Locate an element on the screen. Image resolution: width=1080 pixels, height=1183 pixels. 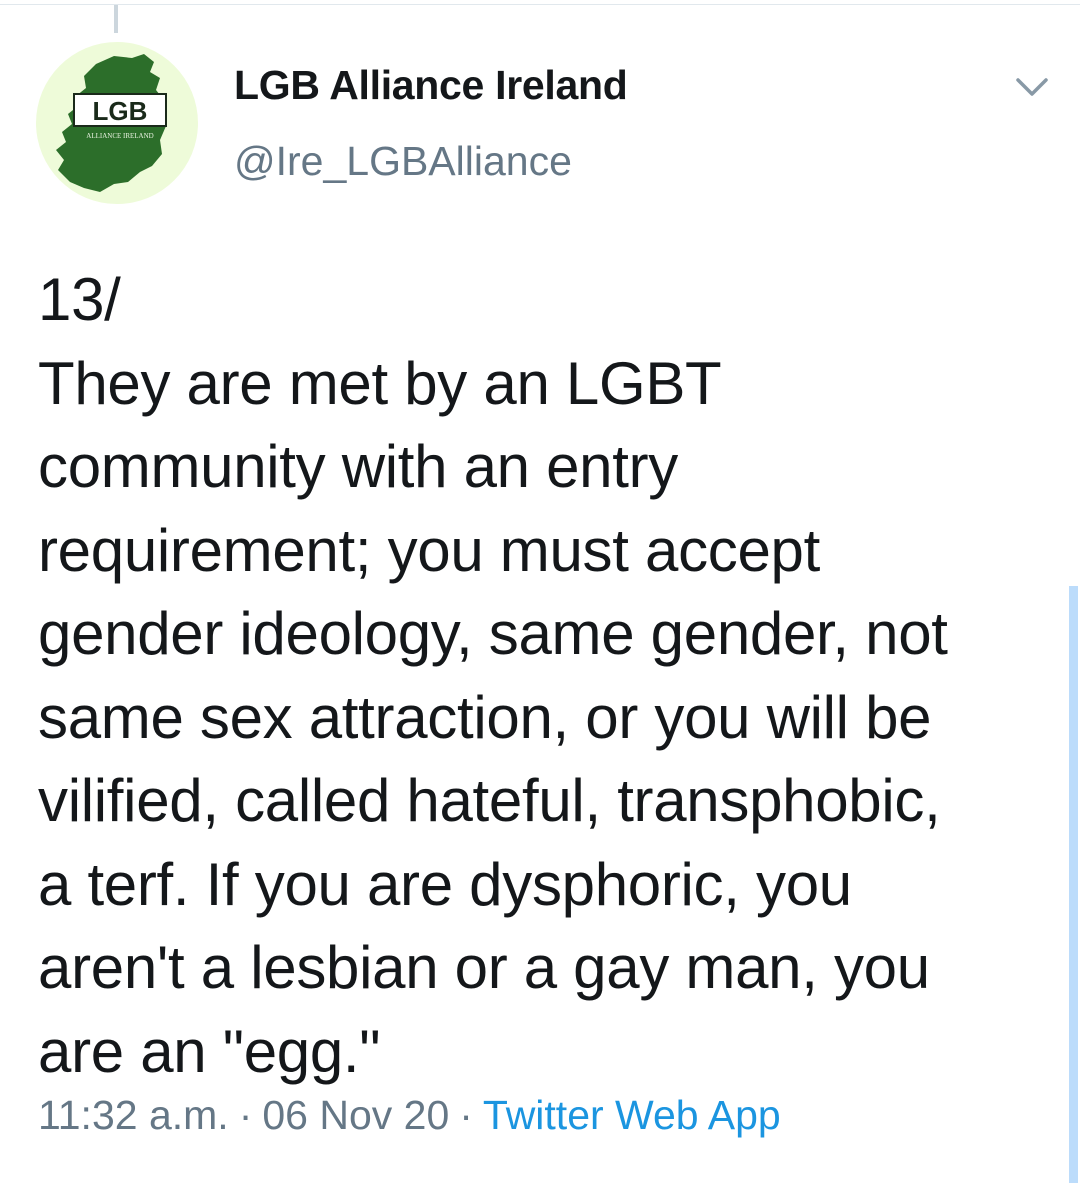
tweet-metadata: 11:32 a.m. · 06 Nov 20 · Twitter Web App is located at coordinates (409, 1115).